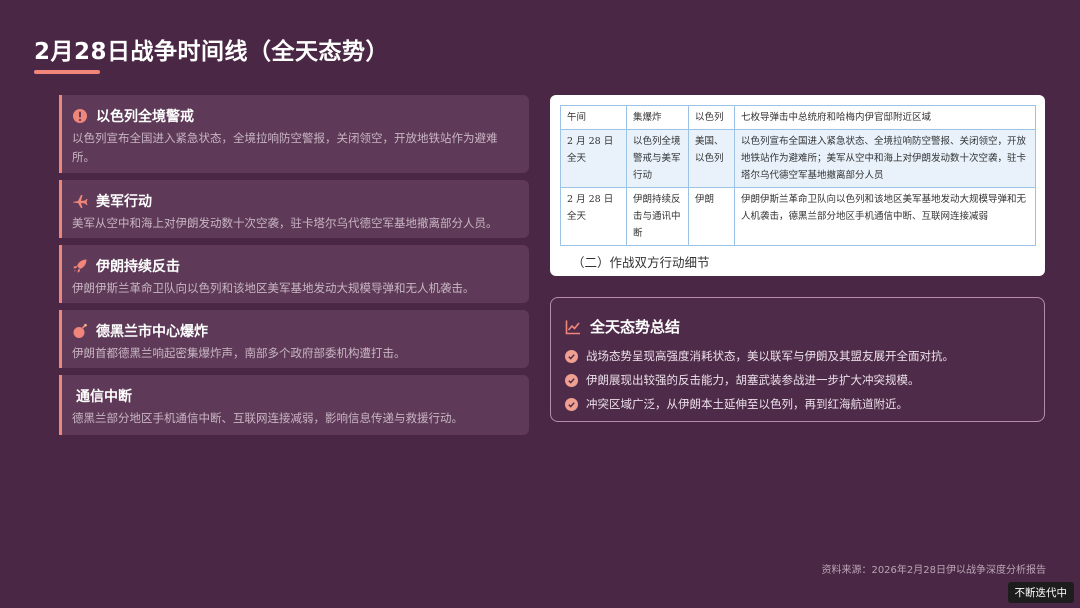 The height and width of the screenshot is (608, 1080). I want to click on table-cell: 美国、以色列, so click(711, 158).